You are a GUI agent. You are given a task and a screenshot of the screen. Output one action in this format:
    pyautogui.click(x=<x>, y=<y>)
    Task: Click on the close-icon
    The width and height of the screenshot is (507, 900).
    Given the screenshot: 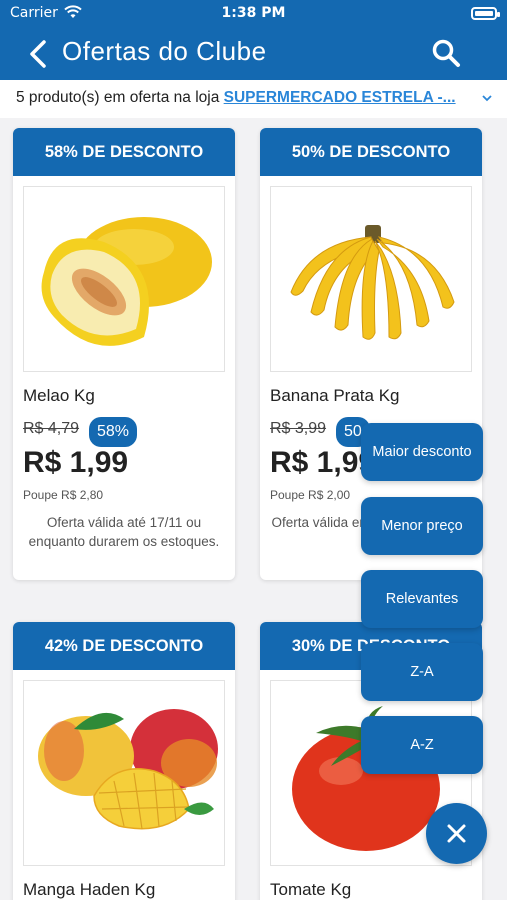 What is the action you would take?
    pyautogui.click(x=456, y=833)
    